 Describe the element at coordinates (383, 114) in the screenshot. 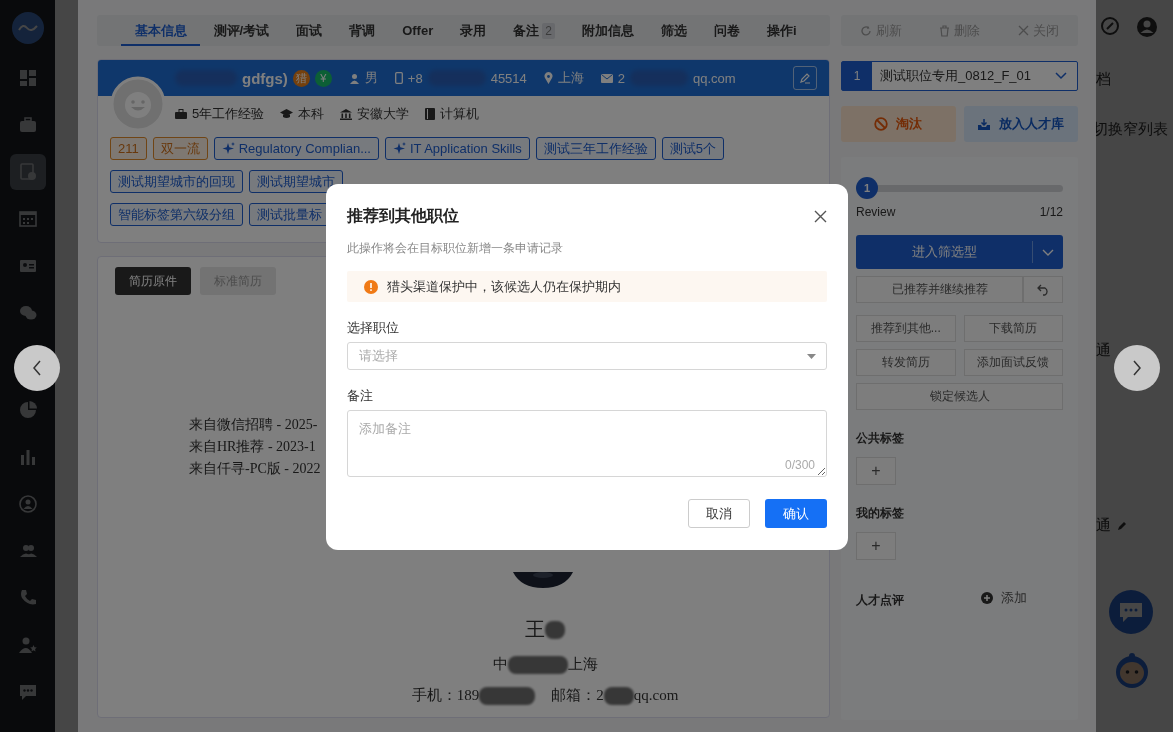

I see `profile-fact: 安徽大学` at that location.